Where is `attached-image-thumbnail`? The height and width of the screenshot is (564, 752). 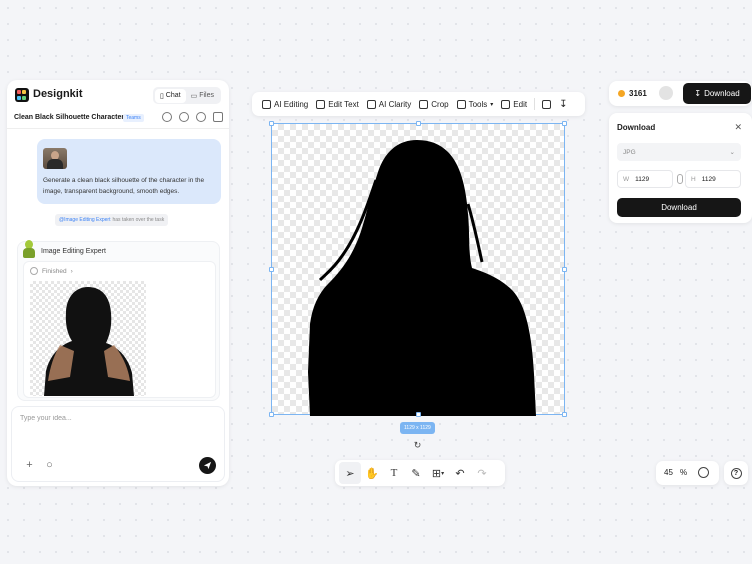 attached-image-thumbnail is located at coordinates (55, 158).